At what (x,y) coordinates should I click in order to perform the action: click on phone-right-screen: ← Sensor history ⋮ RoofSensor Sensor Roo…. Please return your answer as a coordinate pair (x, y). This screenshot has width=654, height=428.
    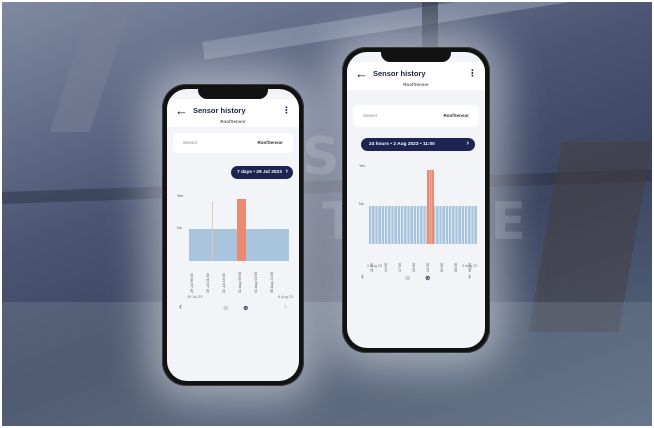
    Looking at the image, I should click on (416, 200).